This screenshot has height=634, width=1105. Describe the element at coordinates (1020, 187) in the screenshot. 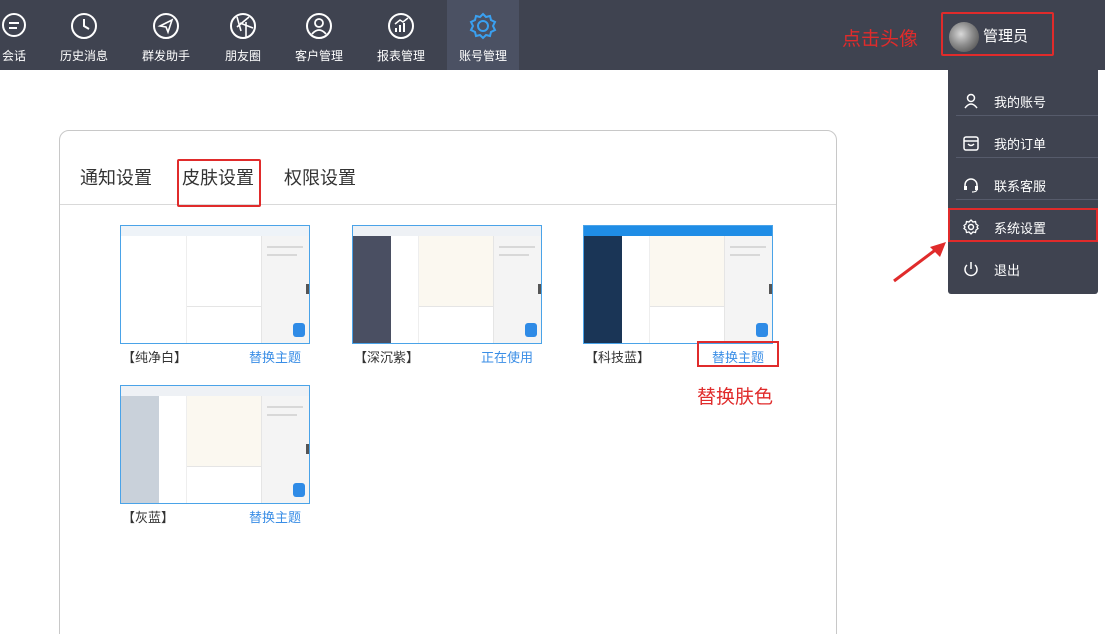

I see `menu-item-label: 联系客服` at that location.